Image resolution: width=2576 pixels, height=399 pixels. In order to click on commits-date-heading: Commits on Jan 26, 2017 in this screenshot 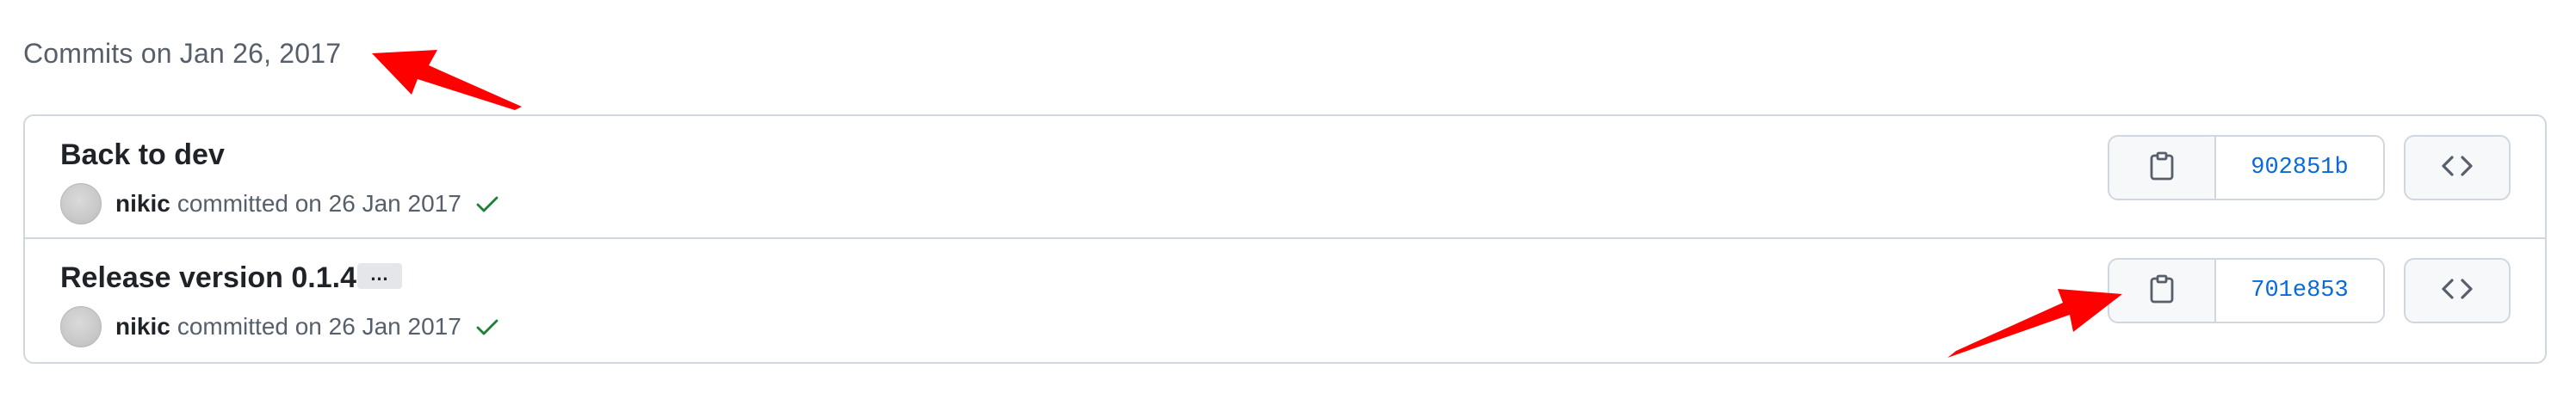, I will do `click(182, 53)`.